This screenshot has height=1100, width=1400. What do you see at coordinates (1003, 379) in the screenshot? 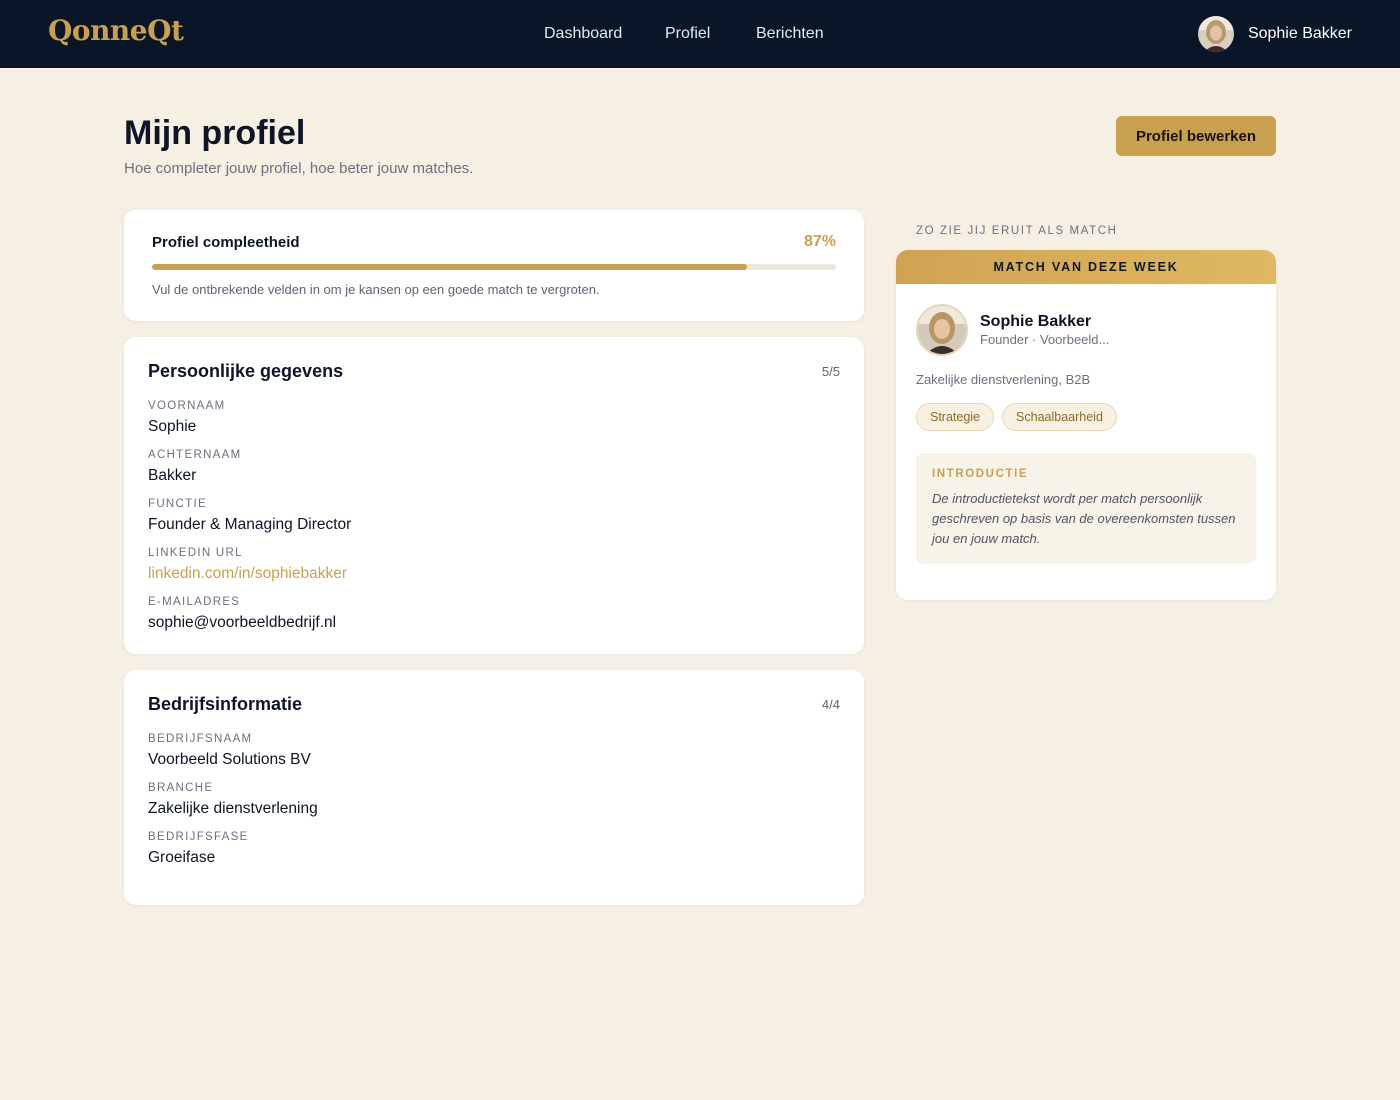
I see `match-sector: Zakelijke dienstverlening, B2B` at bounding box center [1003, 379].